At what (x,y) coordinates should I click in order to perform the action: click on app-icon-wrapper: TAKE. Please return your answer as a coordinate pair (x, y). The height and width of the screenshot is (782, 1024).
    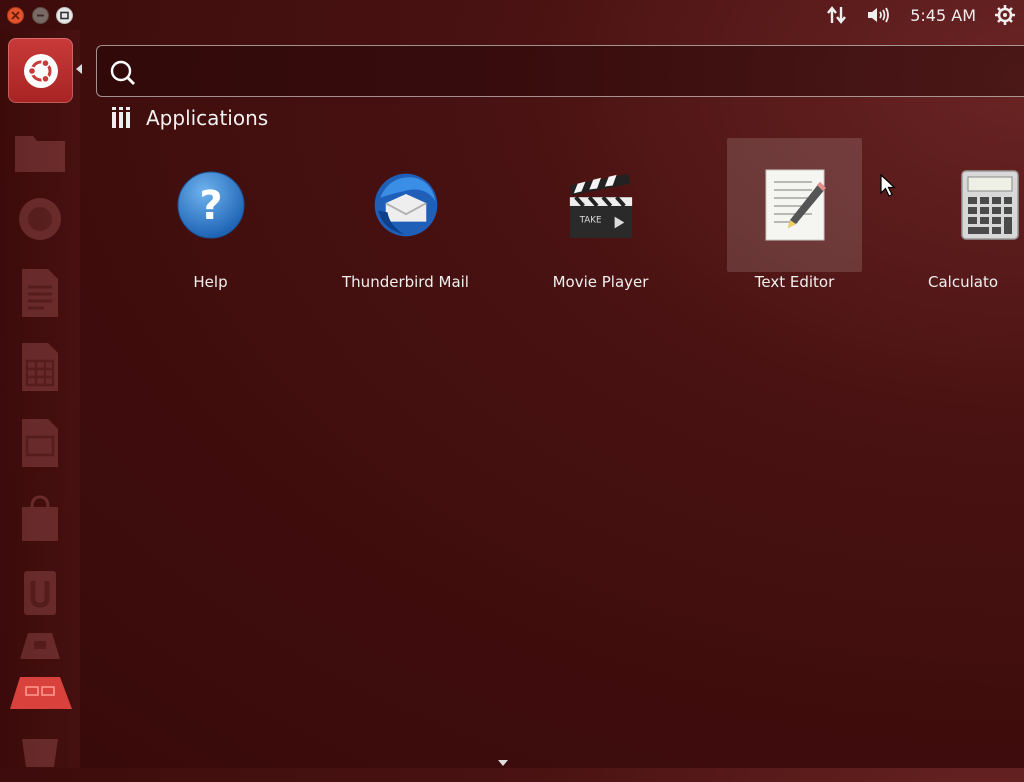
    Looking at the image, I should click on (601, 205).